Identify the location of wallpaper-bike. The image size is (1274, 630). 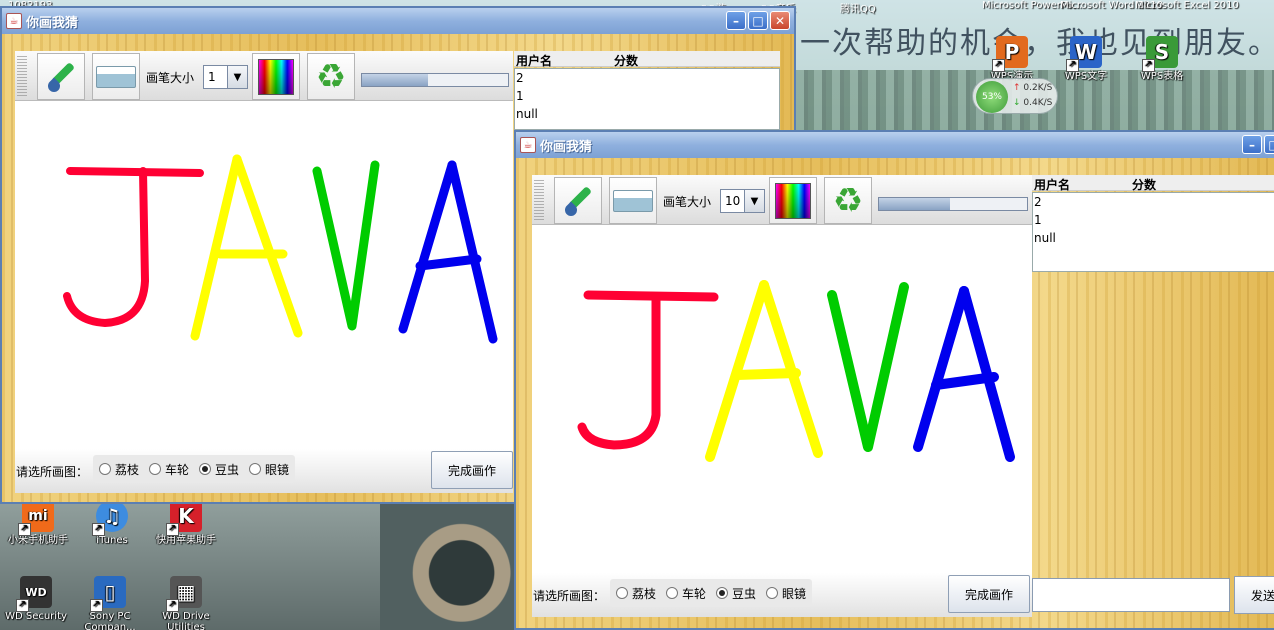
(448, 566).